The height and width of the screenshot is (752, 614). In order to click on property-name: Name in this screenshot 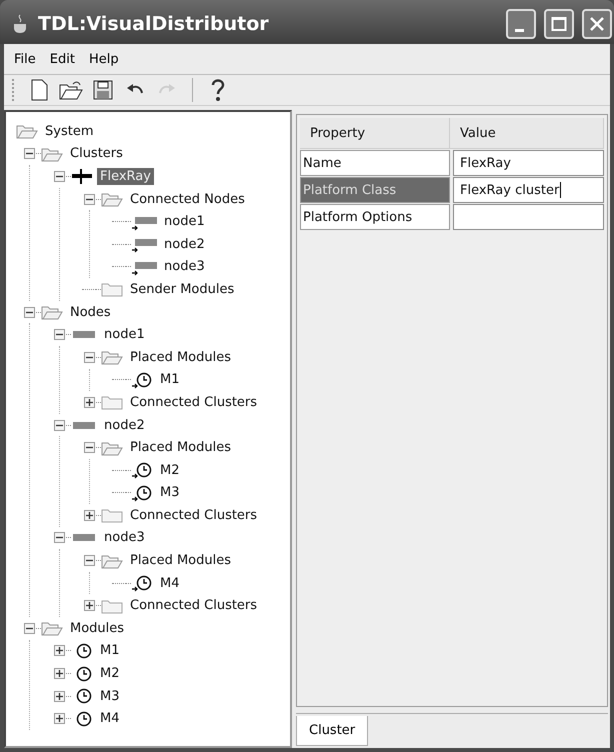, I will do `click(375, 163)`.